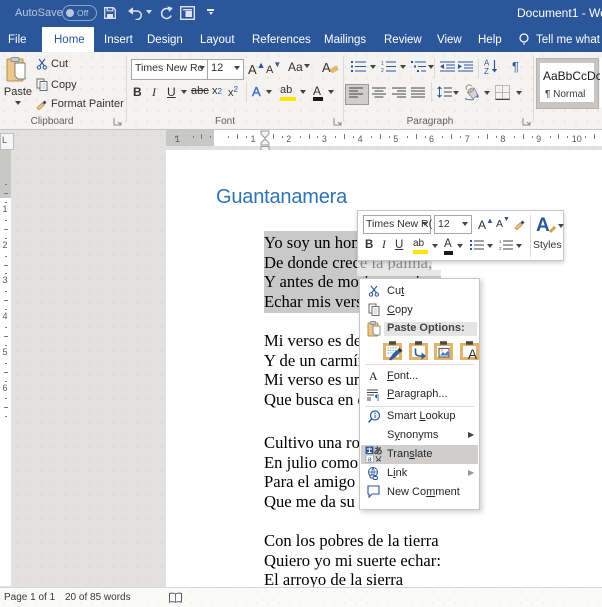  Describe the element at coordinates (486, 71) in the screenshot. I see `svg-text: Z` at that location.